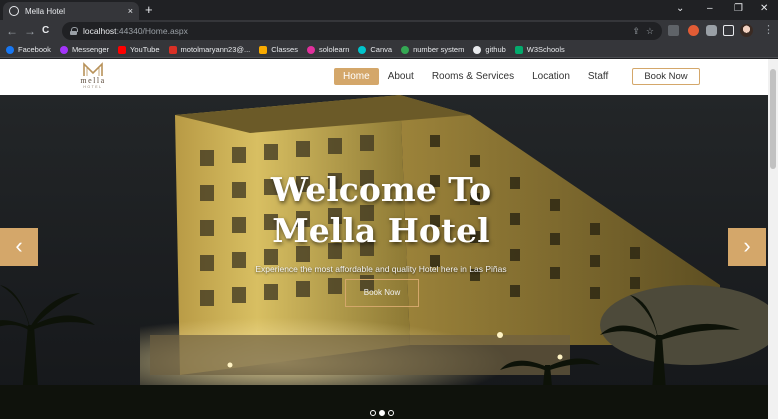 This screenshot has height=419, width=778. What do you see at coordinates (362, 49) in the screenshot?
I see `canva-icon` at bounding box center [362, 49].